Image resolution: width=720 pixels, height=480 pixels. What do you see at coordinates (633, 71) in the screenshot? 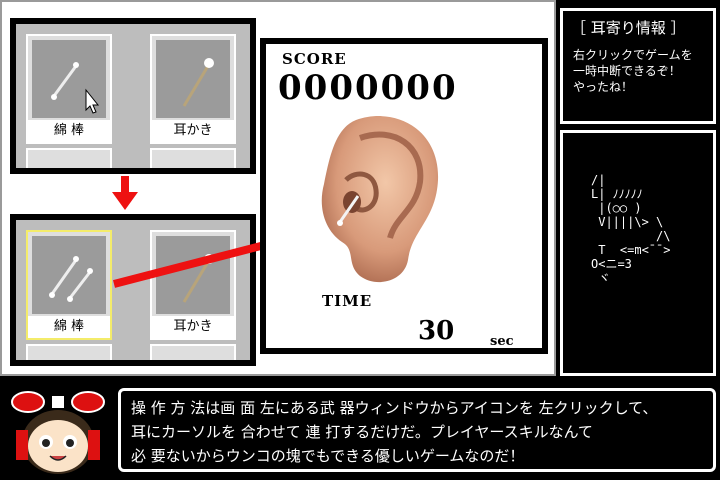
I see `info-text: 右クリックでゲームを 一時中断できるぞ！ やったね！` at bounding box center [633, 71].